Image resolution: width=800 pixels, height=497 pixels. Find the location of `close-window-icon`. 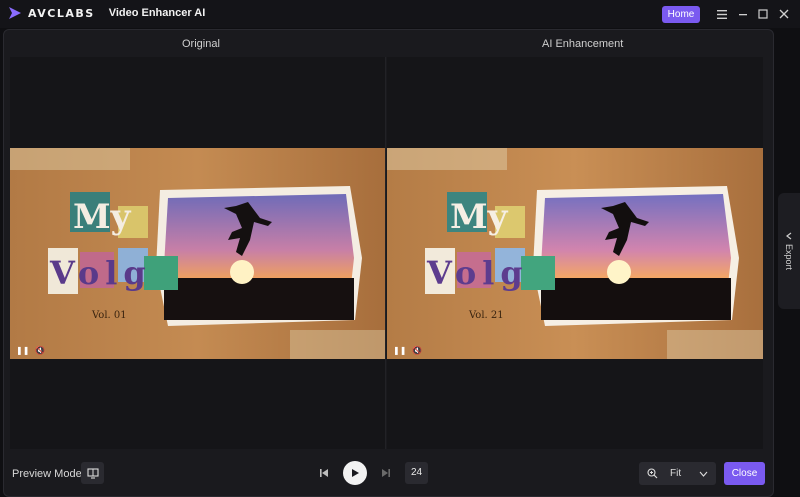

close-window-icon is located at coordinates (784, 14).